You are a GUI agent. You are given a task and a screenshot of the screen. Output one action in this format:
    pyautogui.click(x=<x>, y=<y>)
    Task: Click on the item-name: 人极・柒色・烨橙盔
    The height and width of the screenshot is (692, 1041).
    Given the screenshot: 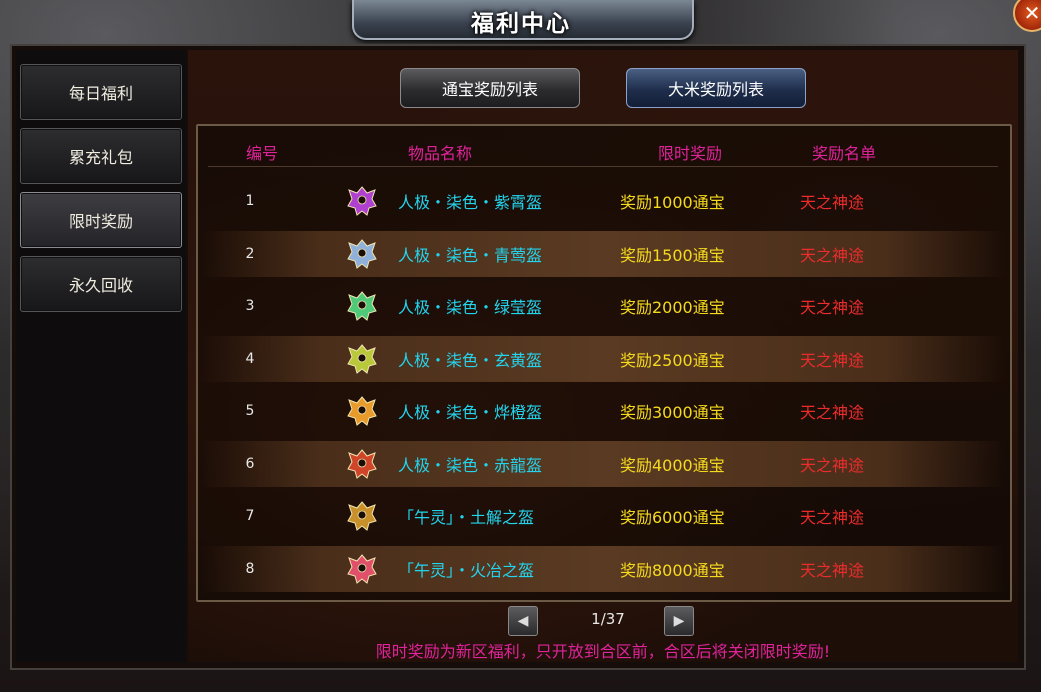 What is the action you would take?
    pyautogui.click(x=470, y=412)
    